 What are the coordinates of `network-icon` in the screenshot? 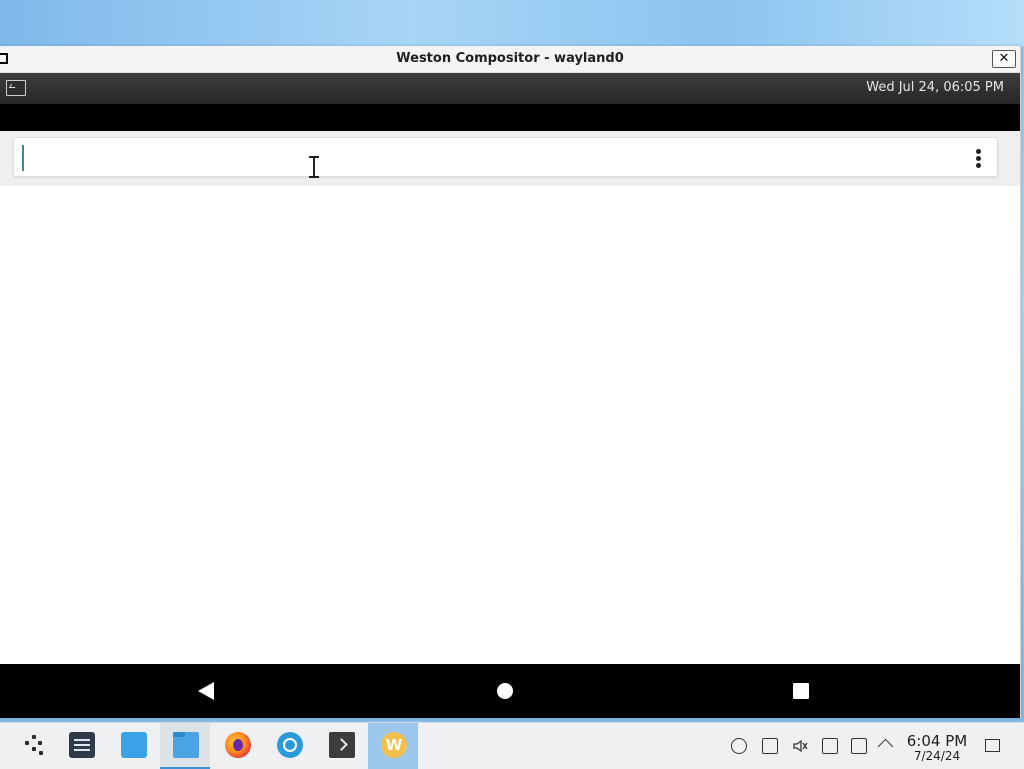 It's located at (859, 746).